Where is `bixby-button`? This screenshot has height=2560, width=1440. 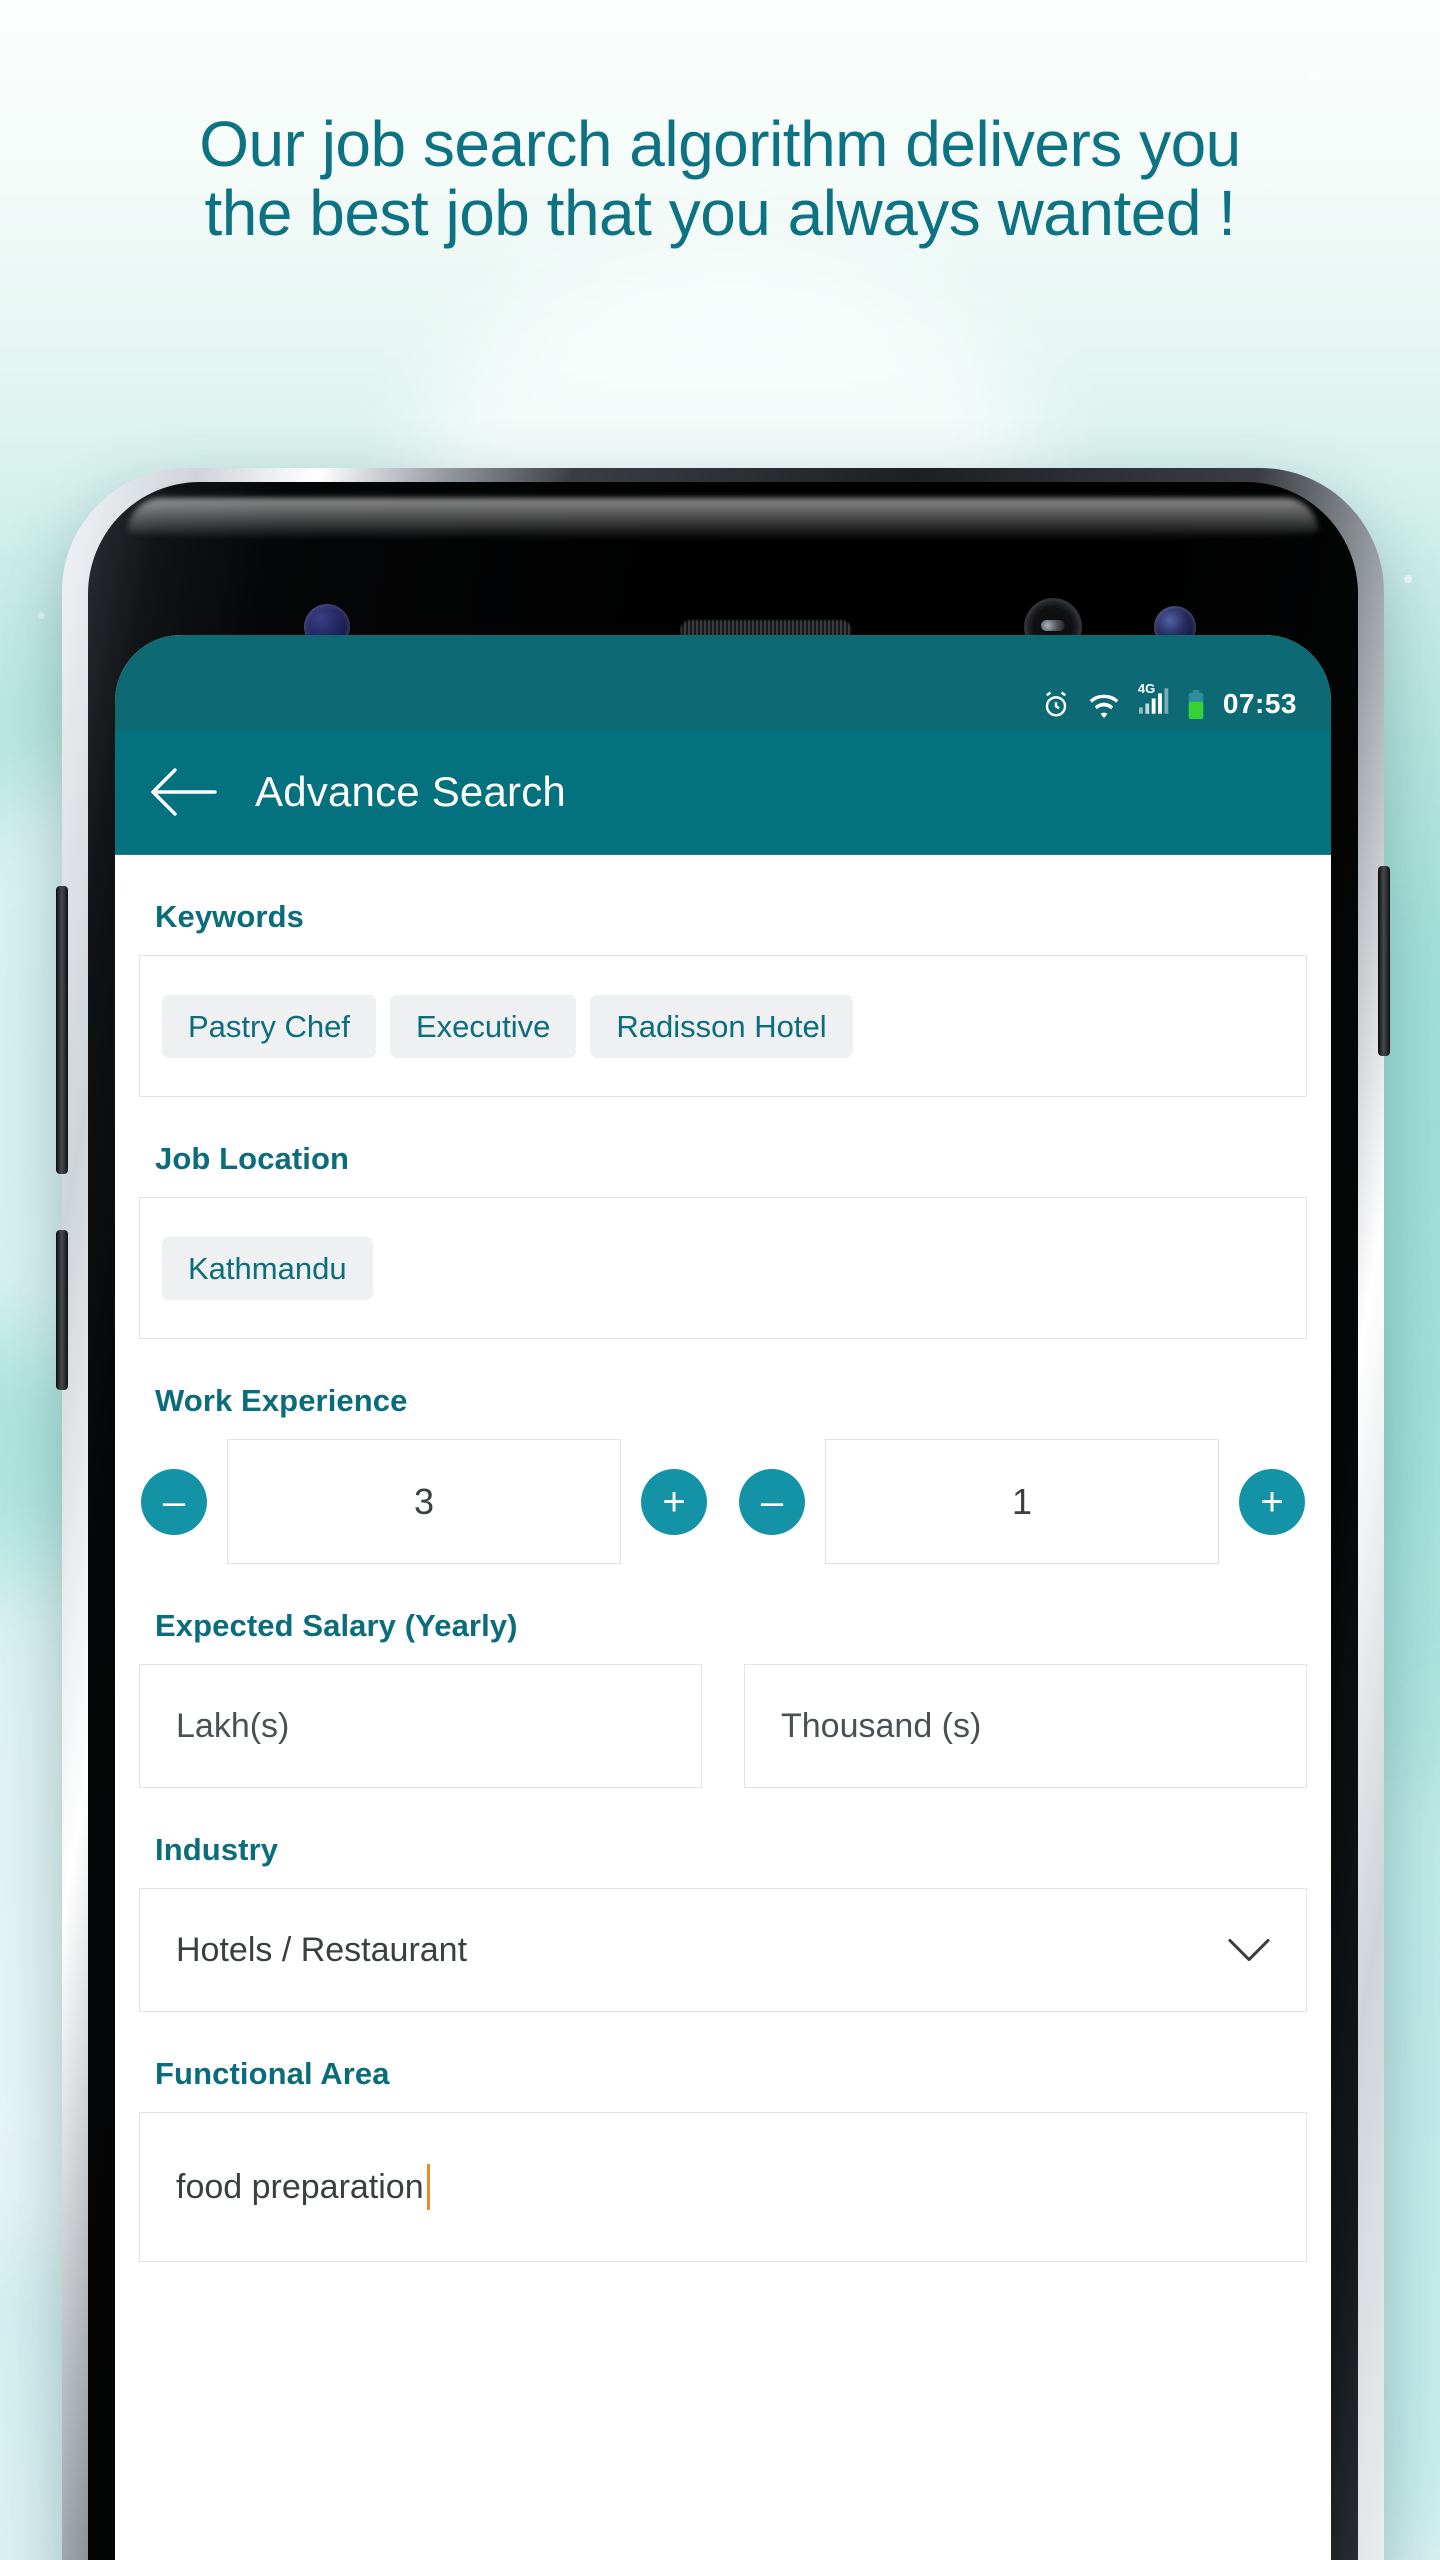 bixby-button is located at coordinates (62, 1310).